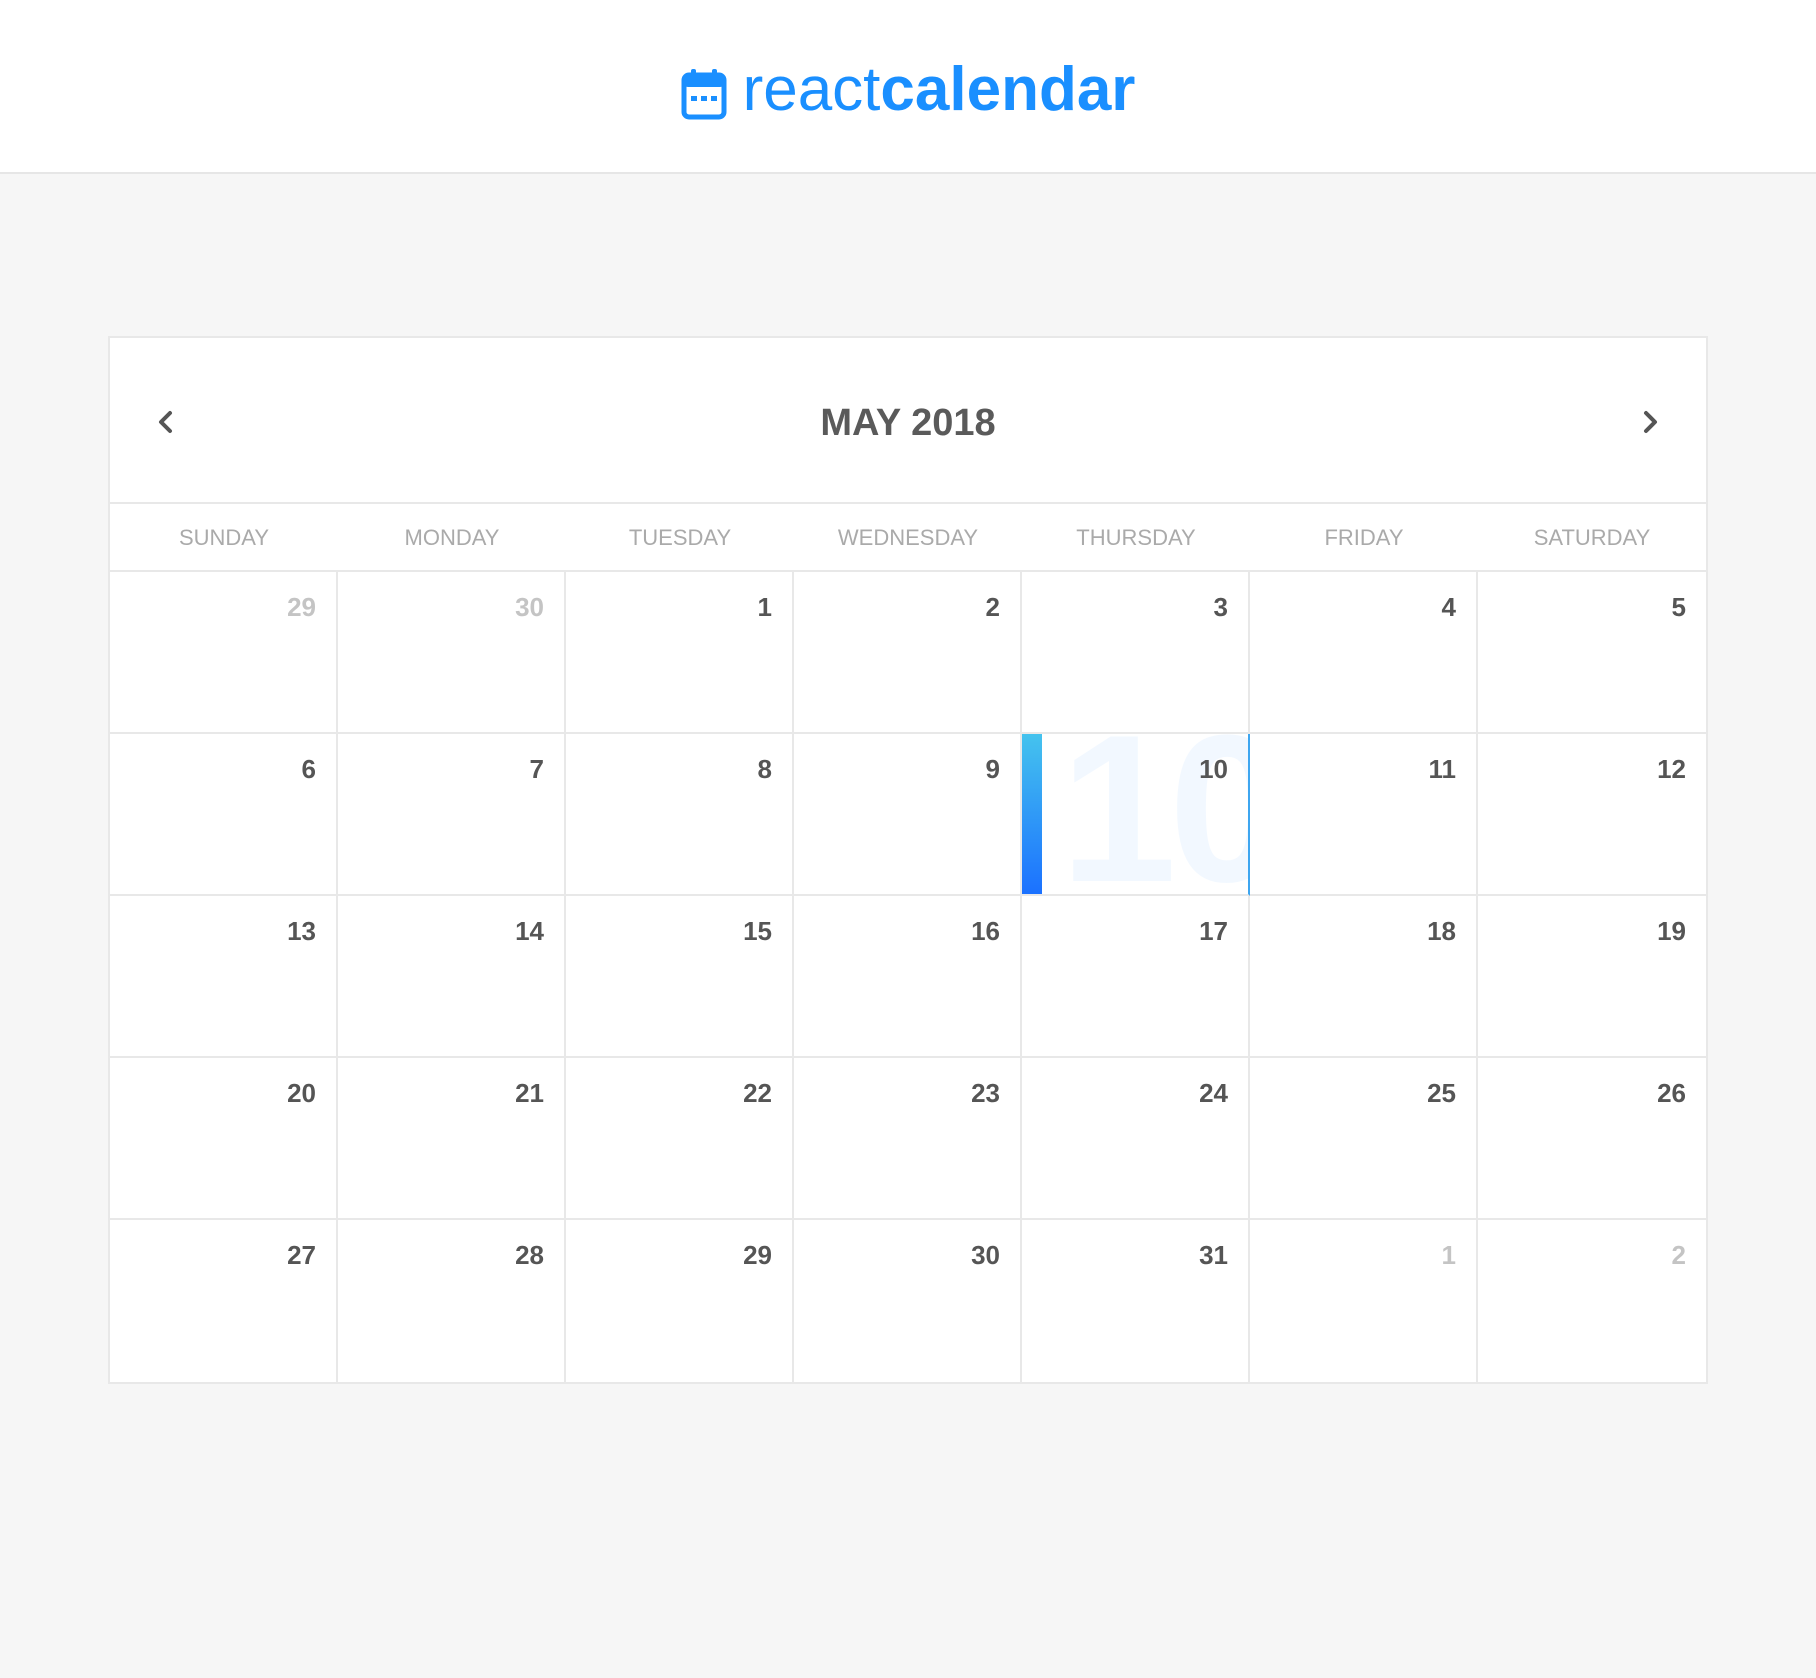 This screenshot has width=1816, height=1678. Describe the element at coordinates (224, 1139) in the screenshot. I see `day-cell: 20` at that location.